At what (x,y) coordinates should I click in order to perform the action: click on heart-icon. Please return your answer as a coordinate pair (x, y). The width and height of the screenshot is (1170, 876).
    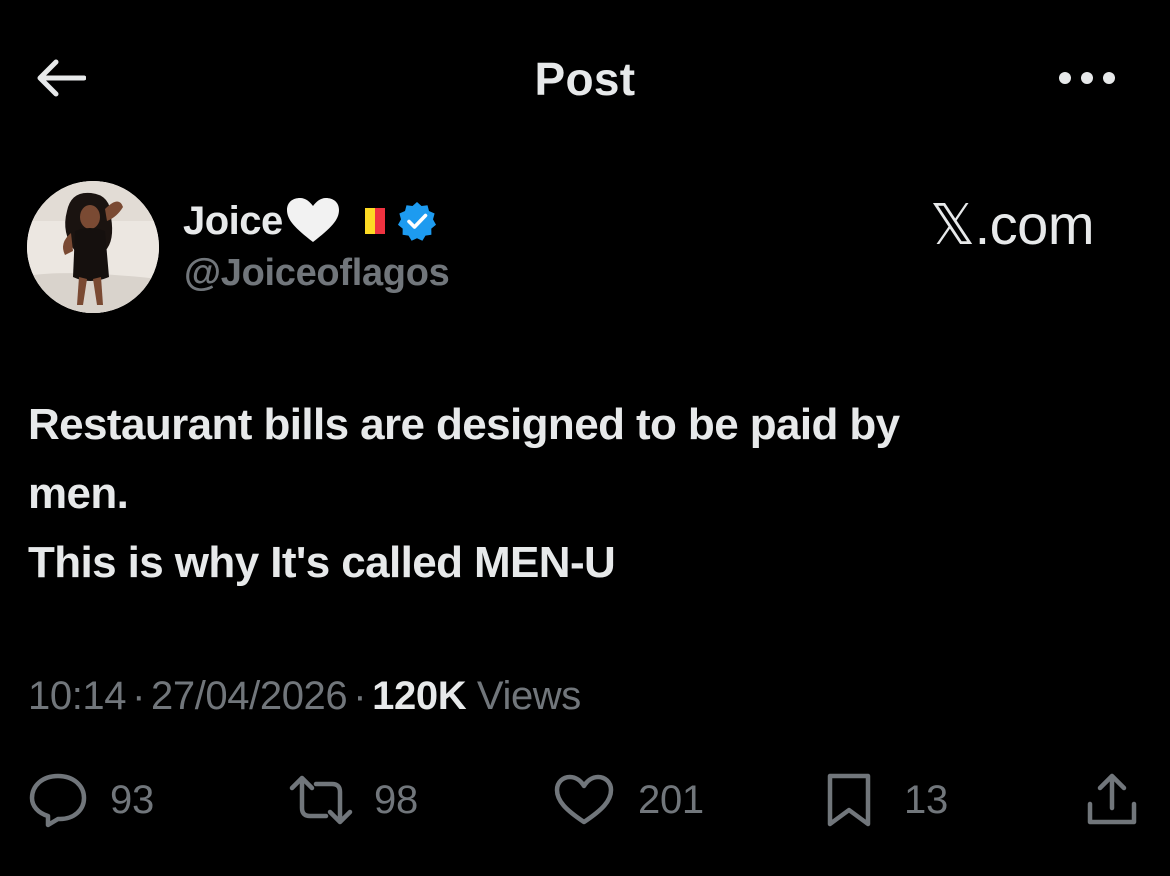
    Looking at the image, I should click on (584, 799).